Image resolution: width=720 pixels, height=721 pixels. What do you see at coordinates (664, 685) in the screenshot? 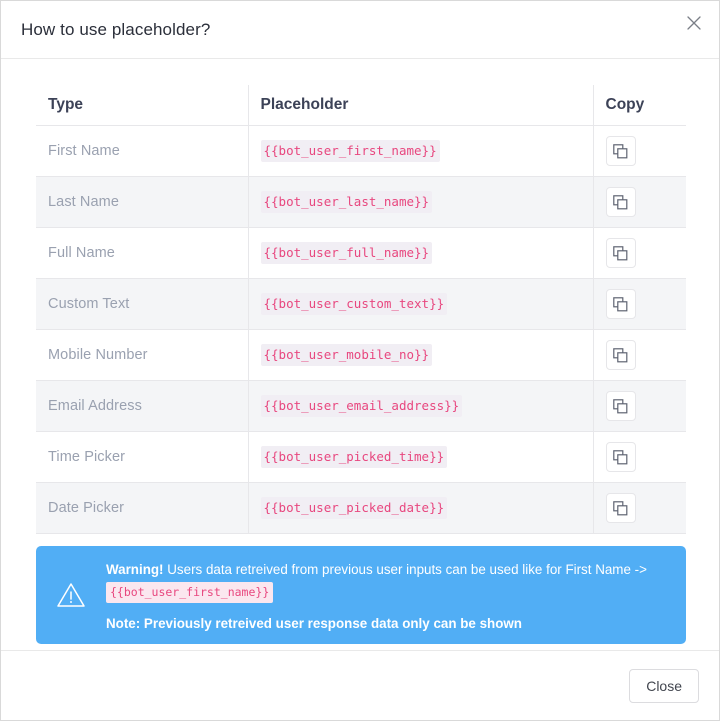
I see `close-button: Close` at bounding box center [664, 685].